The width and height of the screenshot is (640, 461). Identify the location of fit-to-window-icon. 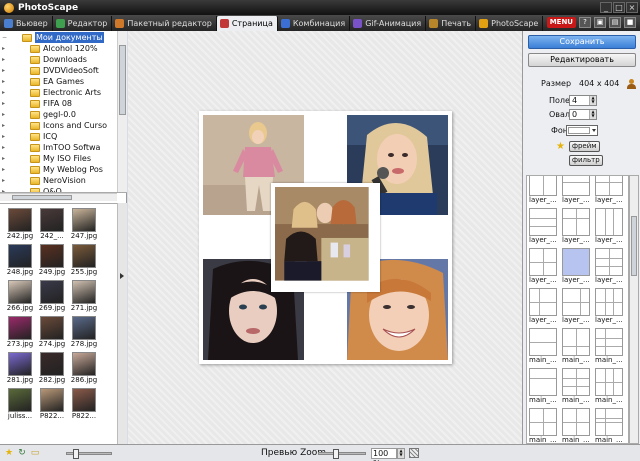
(414, 453).